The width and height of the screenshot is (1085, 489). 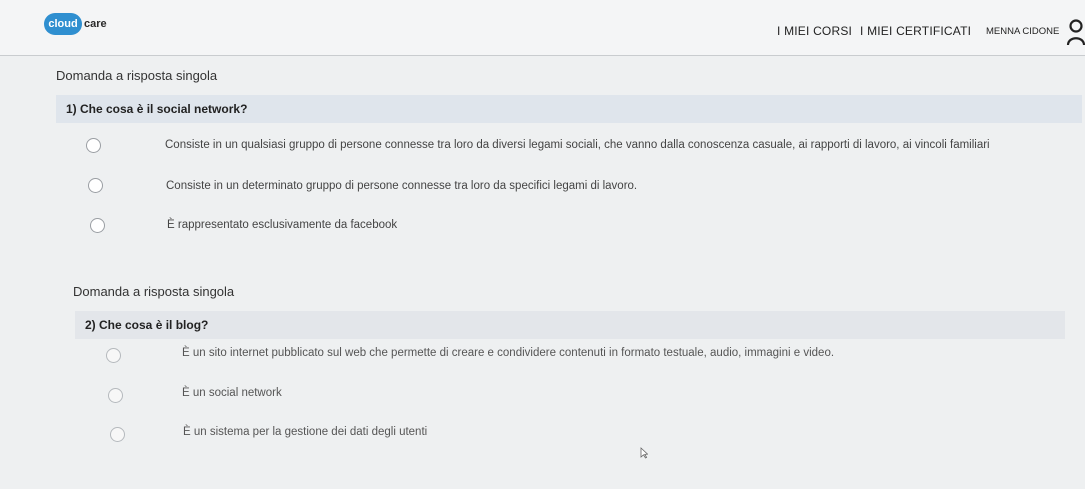 I want to click on logo-care: care, so click(x=95, y=24).